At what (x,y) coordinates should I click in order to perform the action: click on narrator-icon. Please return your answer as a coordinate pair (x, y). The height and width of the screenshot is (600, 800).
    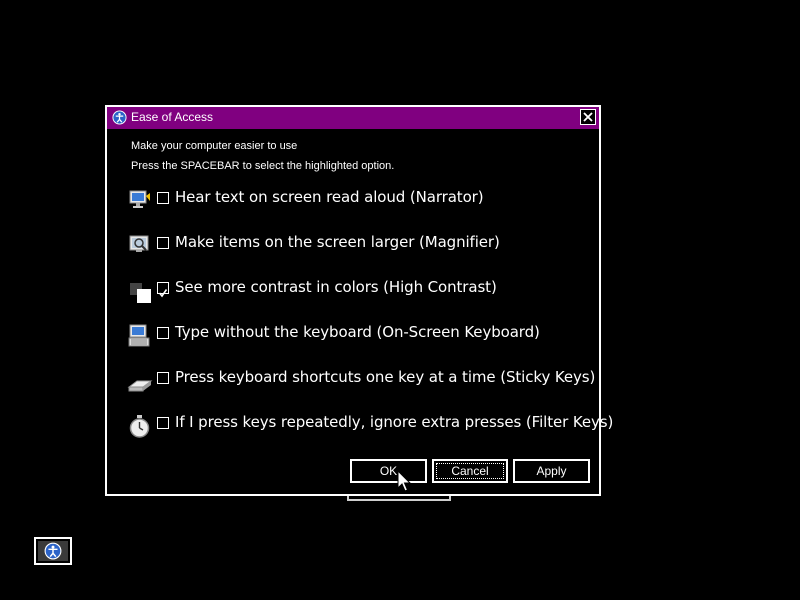
    Looking at the image, I should click on (139, 199).